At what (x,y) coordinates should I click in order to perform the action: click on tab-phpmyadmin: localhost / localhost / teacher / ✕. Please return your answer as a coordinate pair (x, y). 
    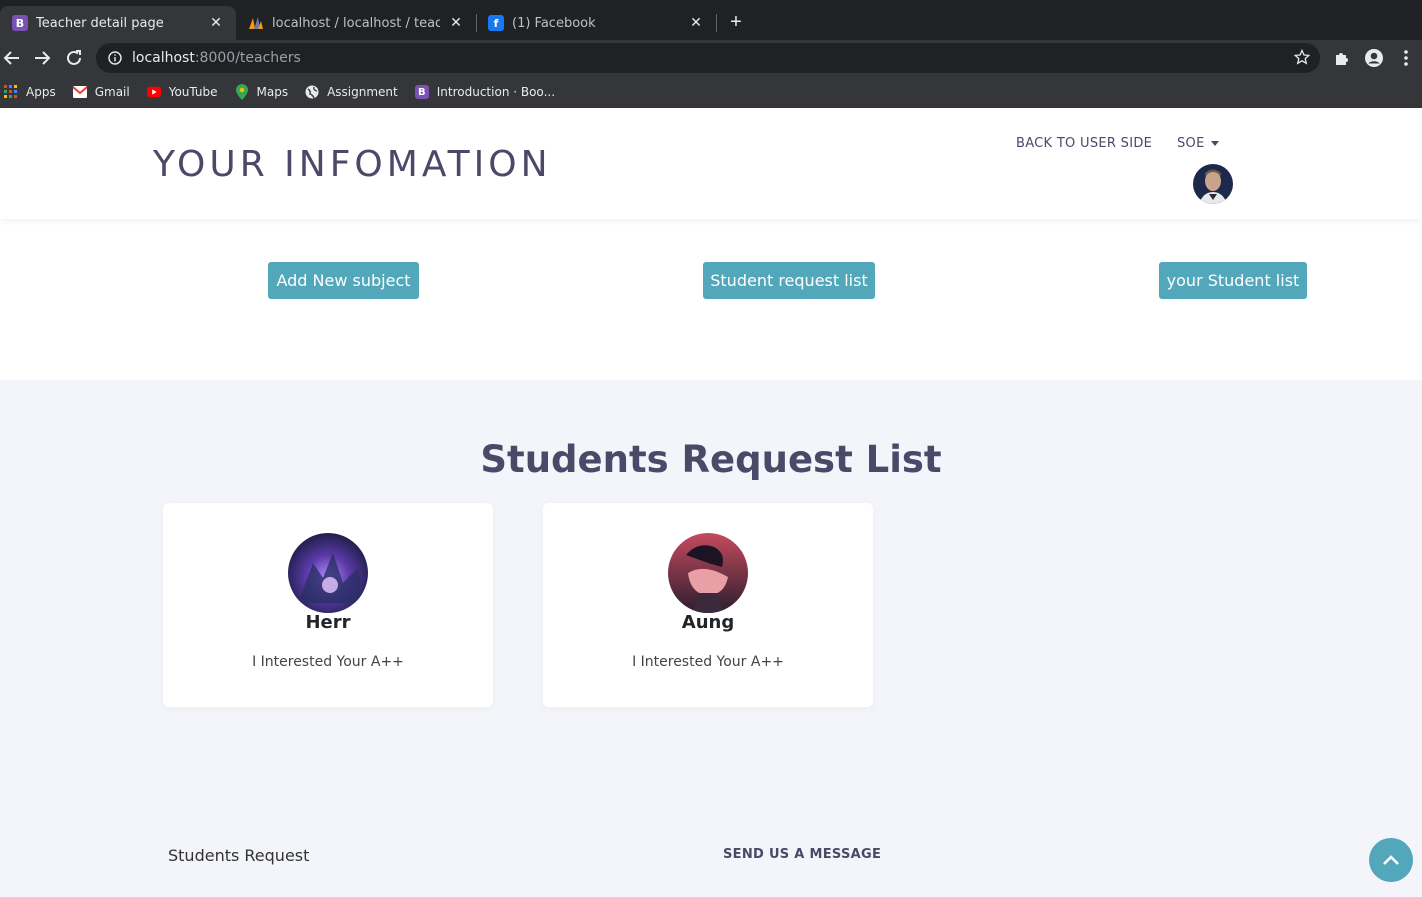
    Looking at the image, I should click on (356, 23).